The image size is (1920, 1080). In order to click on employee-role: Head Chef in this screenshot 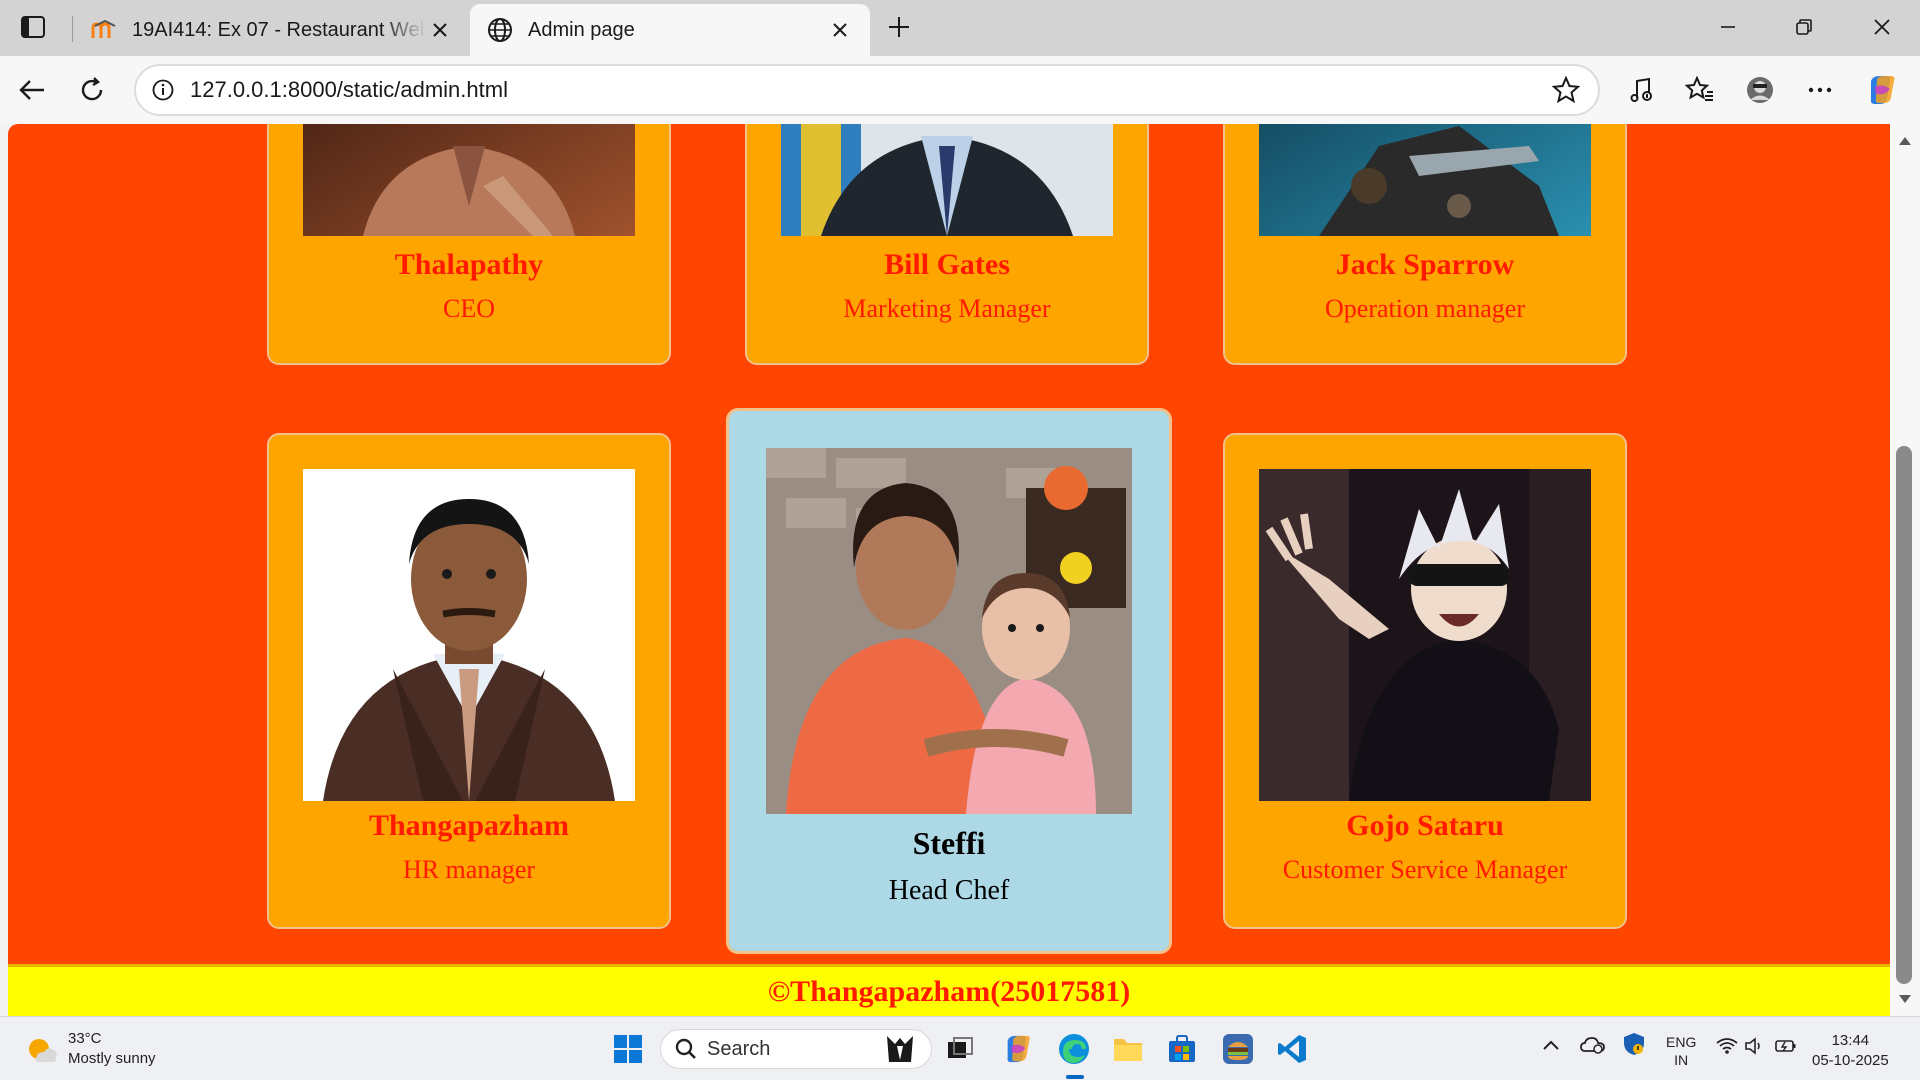, I will do `click(949, 890)`.